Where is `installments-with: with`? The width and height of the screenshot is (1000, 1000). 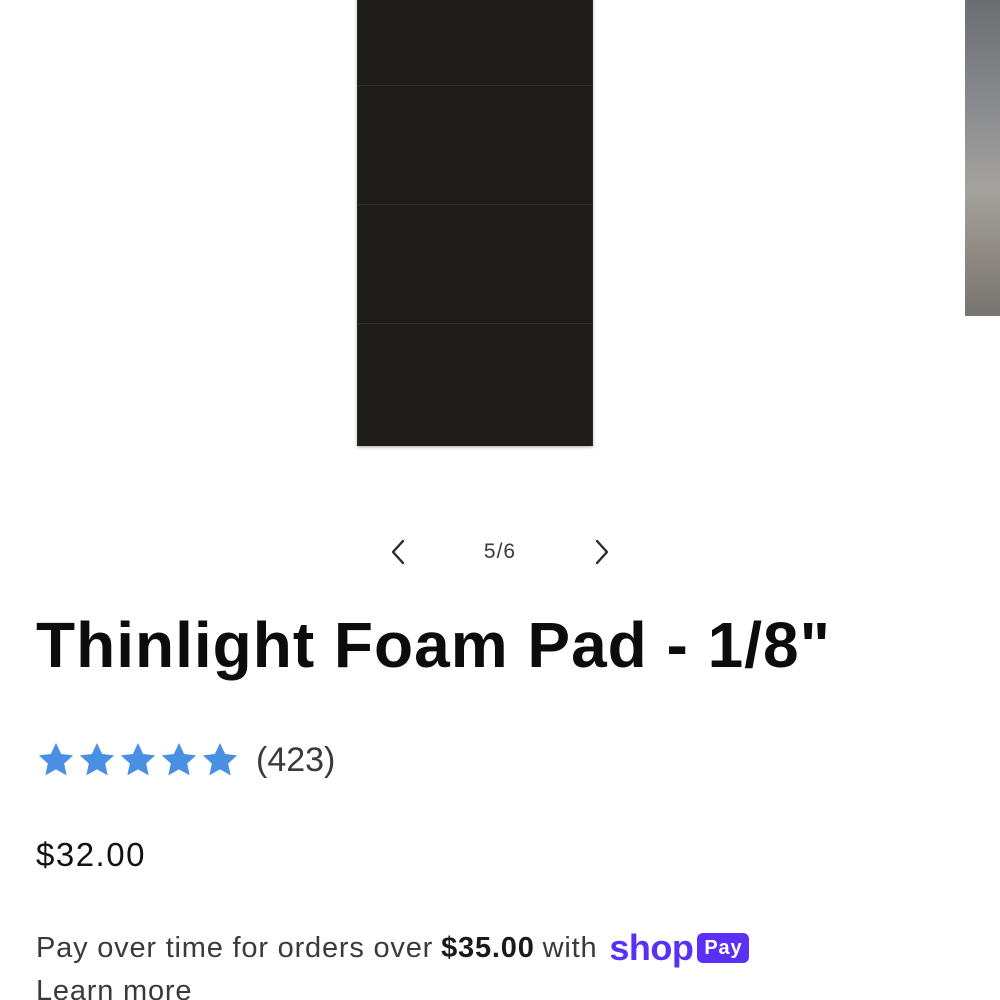 installments-with: with is located at coordinates (570, 947).